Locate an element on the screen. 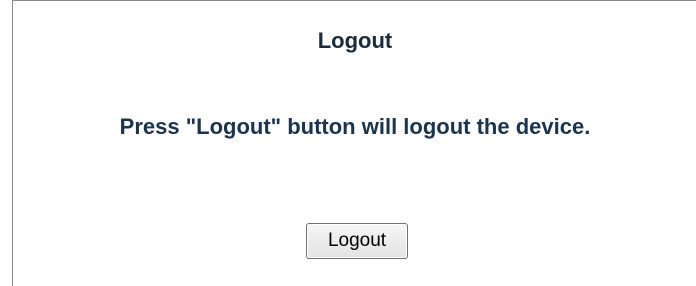 The width and height of the screenshot is (696, 286). logout-button: Logout is located at coordinates (357, 241).